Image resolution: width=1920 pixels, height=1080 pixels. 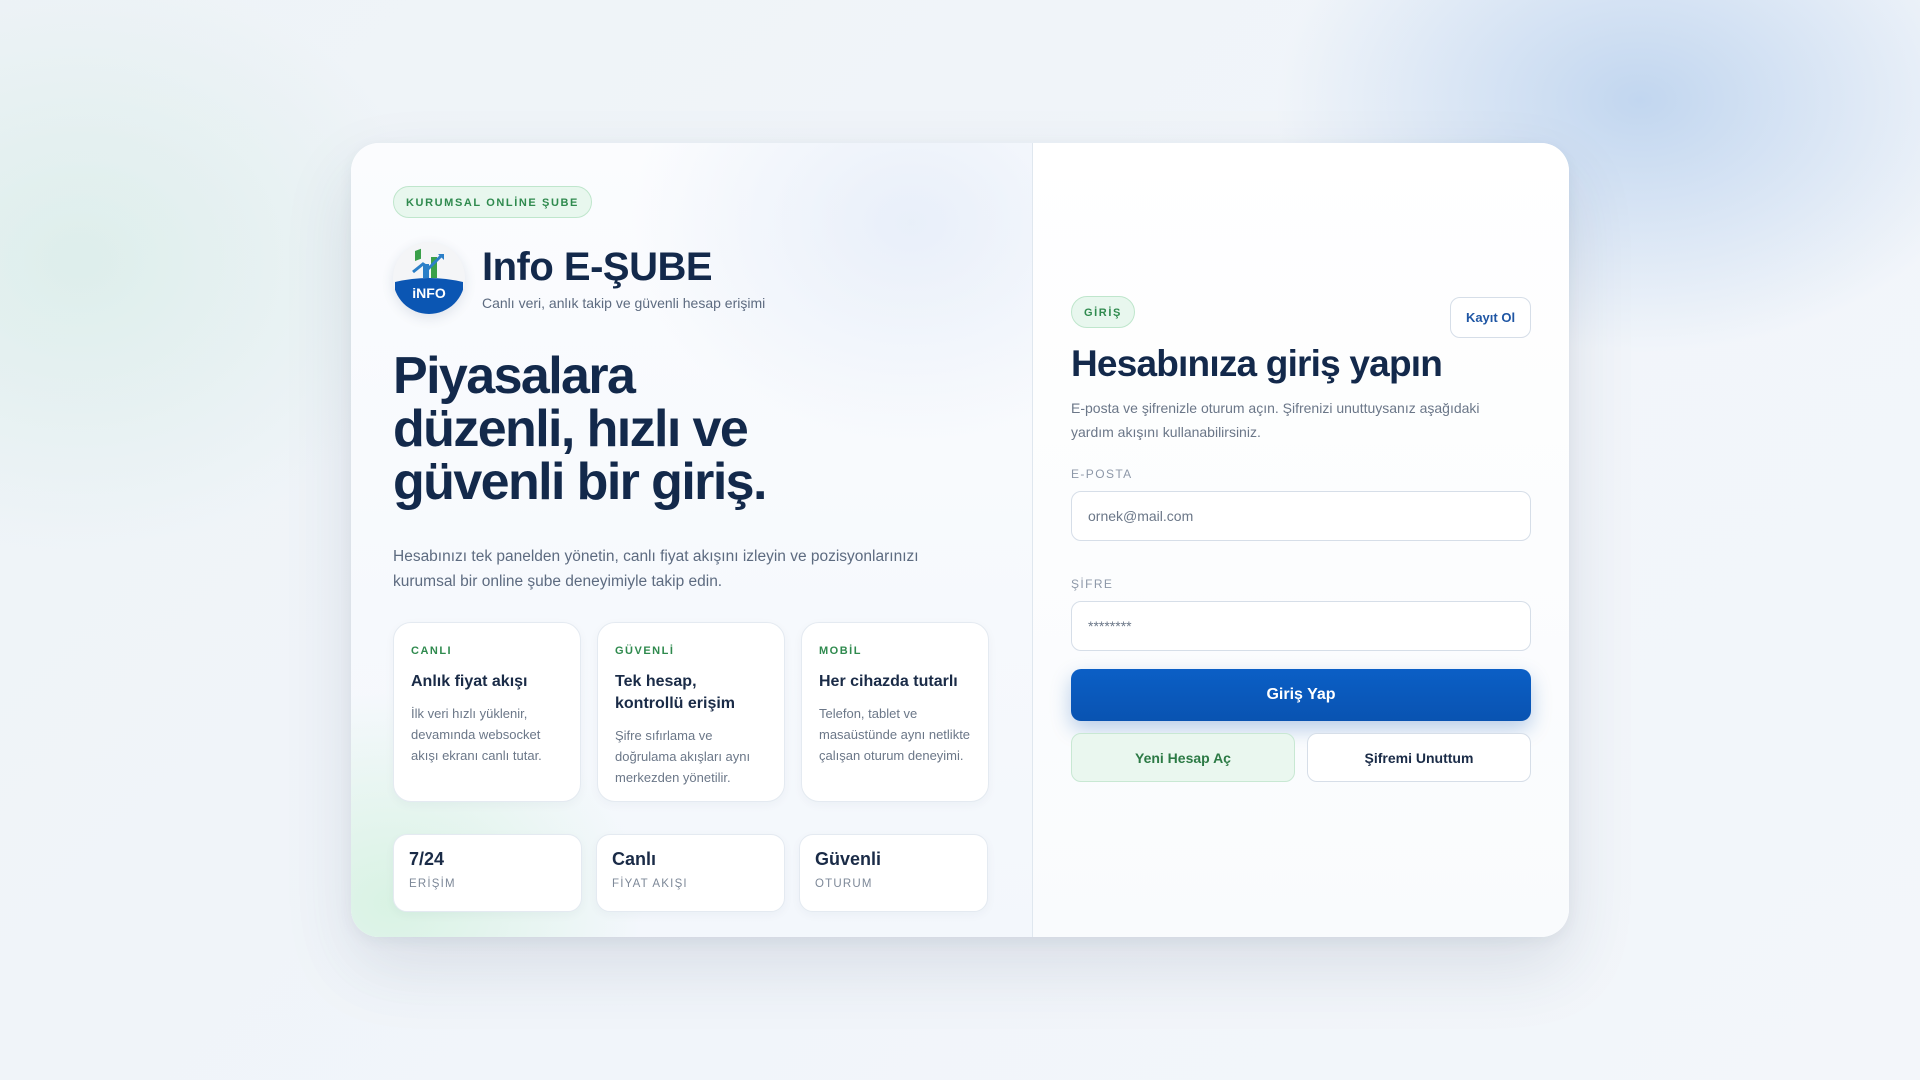 I want to click on stat-price-flow: Canlı FİYAT AKIŞI, so click(x=690, y=872).